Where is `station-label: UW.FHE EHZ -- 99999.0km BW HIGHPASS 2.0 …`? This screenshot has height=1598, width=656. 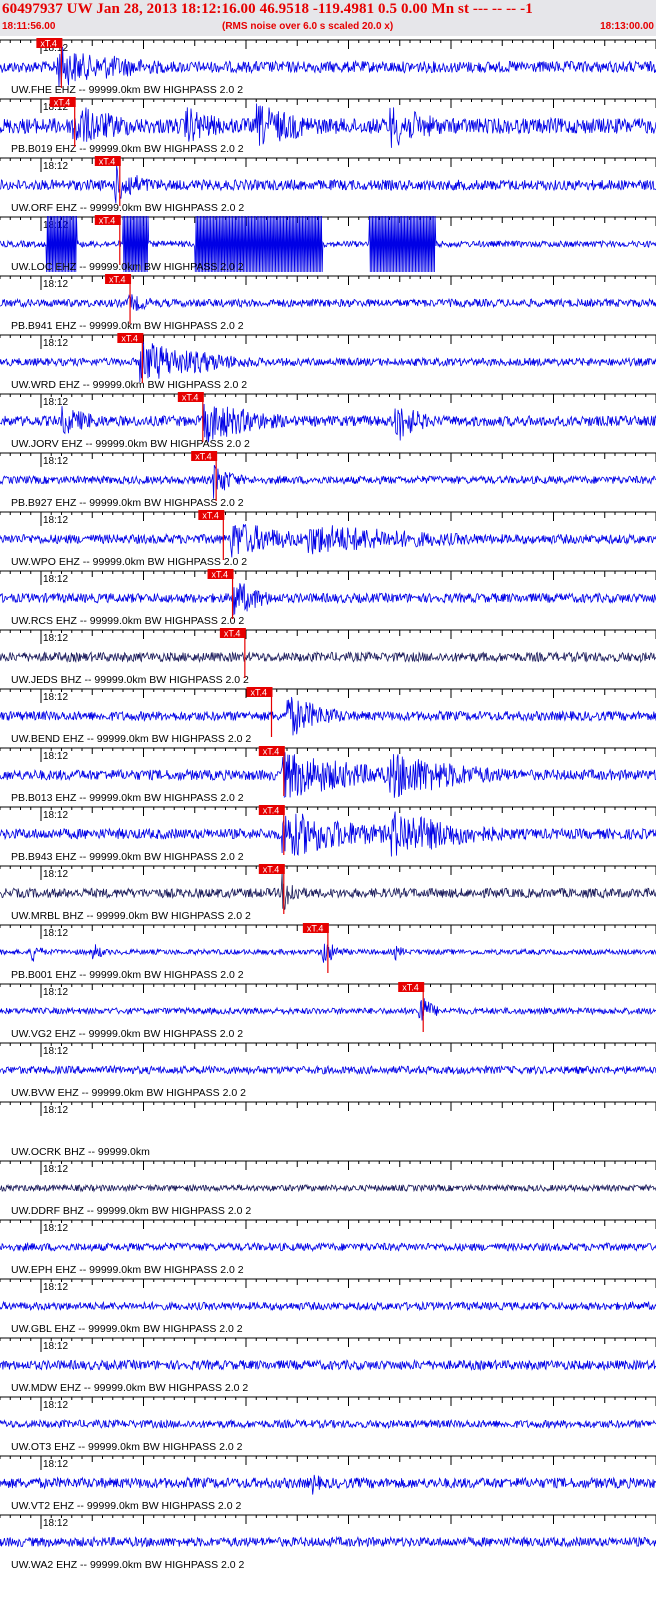
station-label: UW.FHE EHZ -- 99999.0km BW HIGHPASS 2.0 … is located at coordinates (127, 90).